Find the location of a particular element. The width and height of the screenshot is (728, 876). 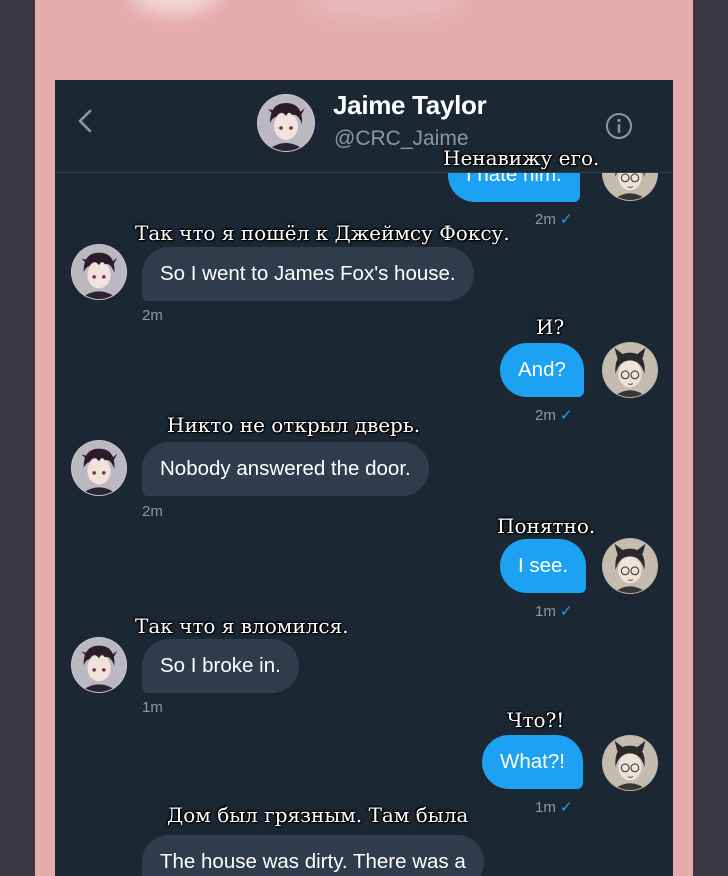

translation-caption: Ненавижу его. is located at coordinates (521, 158).